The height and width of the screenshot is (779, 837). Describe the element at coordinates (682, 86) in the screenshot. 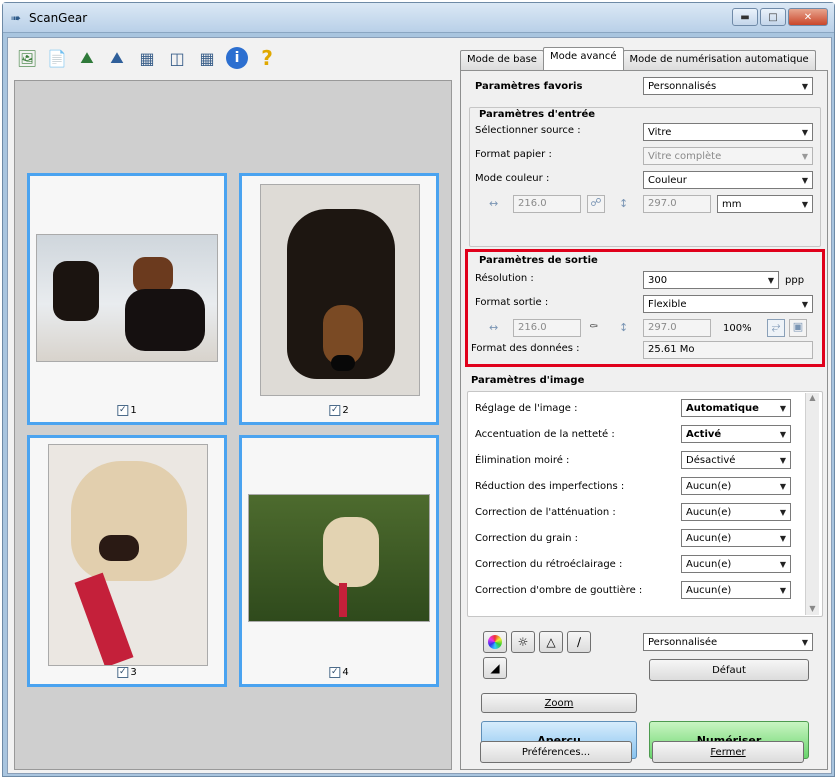

I see `favorites-value: Personnalisés` at that location.